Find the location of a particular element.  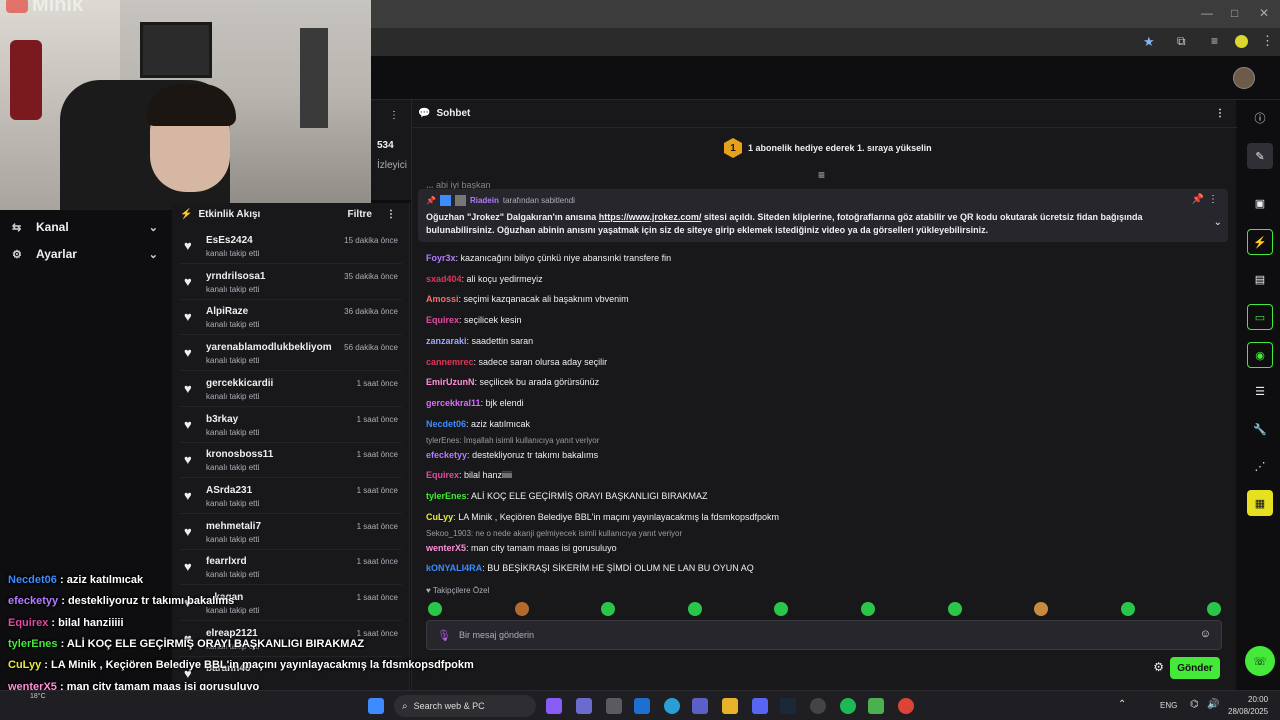

pinned-menu-icon: ⋮ is located at coordinates (1213, 199).